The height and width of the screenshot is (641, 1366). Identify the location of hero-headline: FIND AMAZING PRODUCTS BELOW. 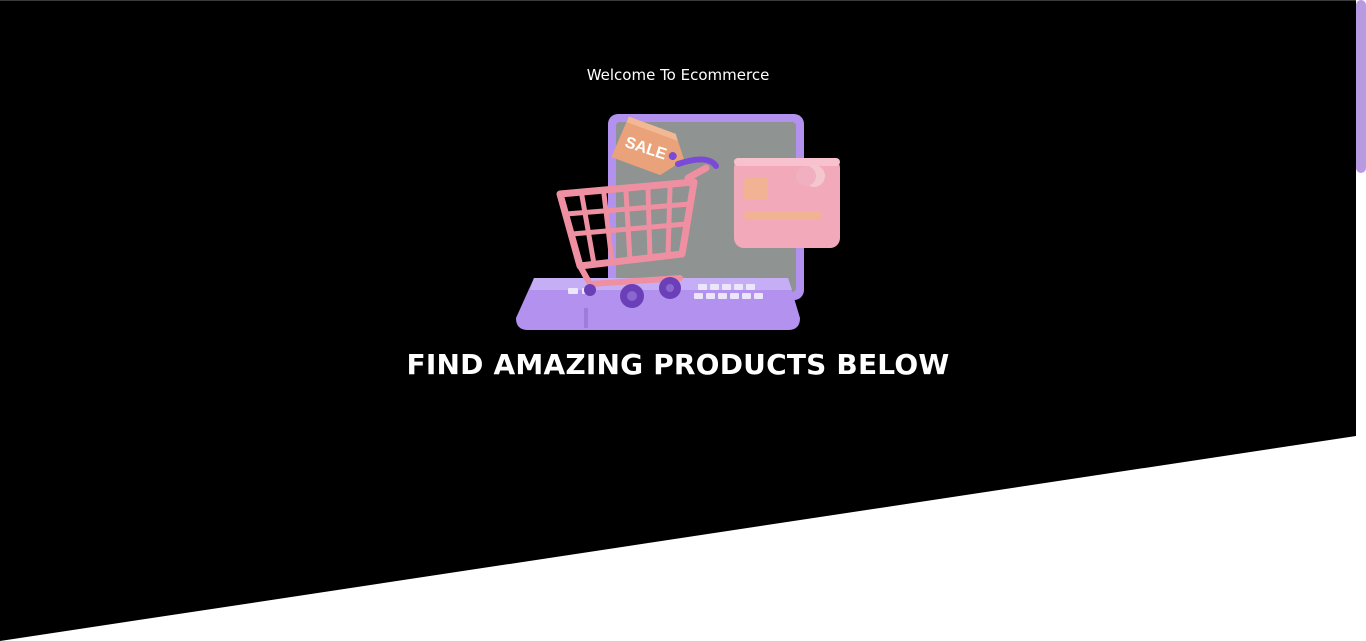
(678, 364).